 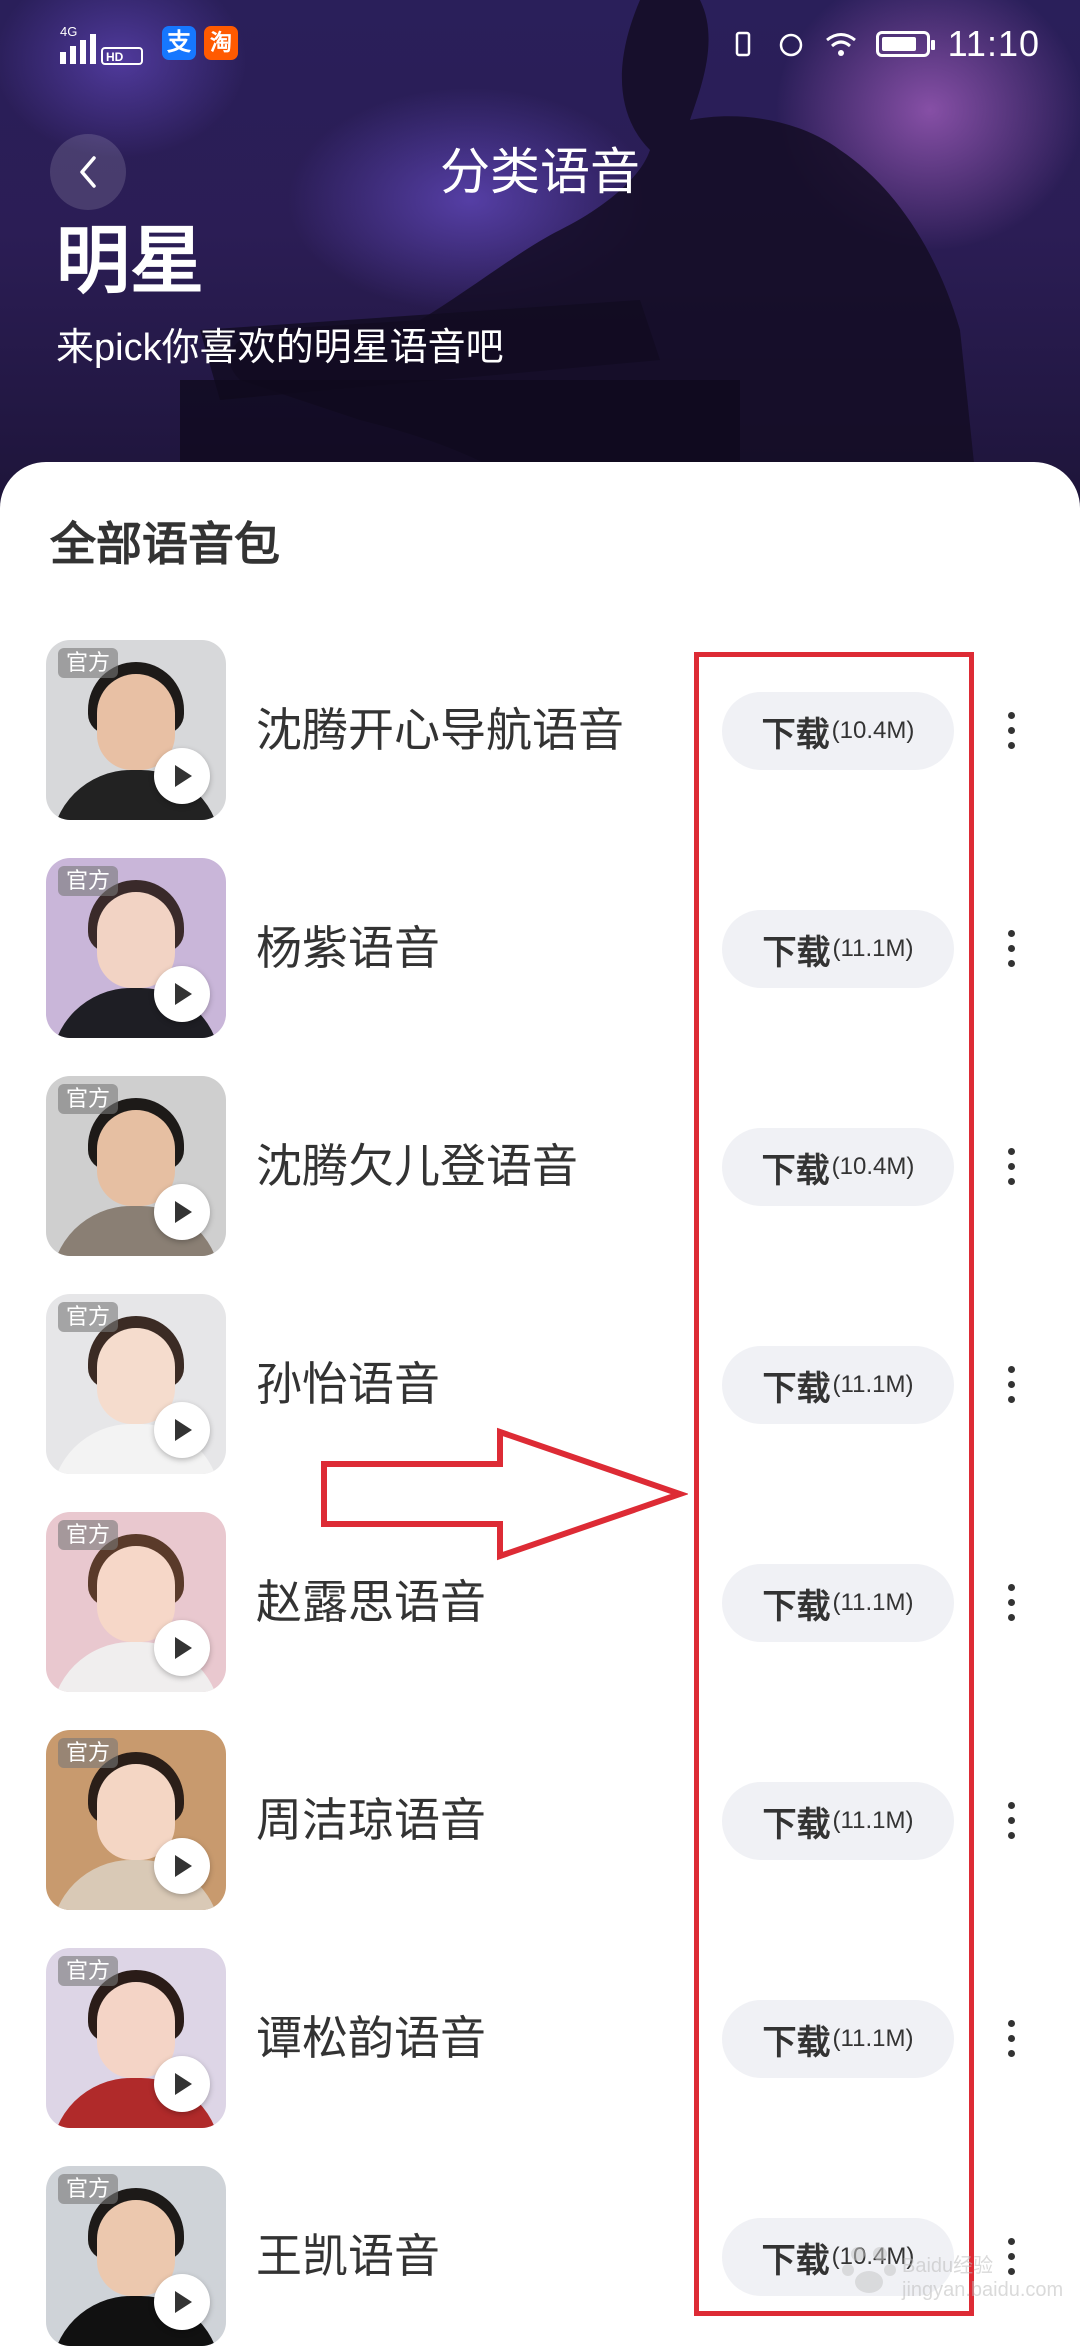 What do you see at coordinates (348, 948) in the screenshot?
I see `voice-pack-name: 杨紫语音` at bounding box center [348, 948].